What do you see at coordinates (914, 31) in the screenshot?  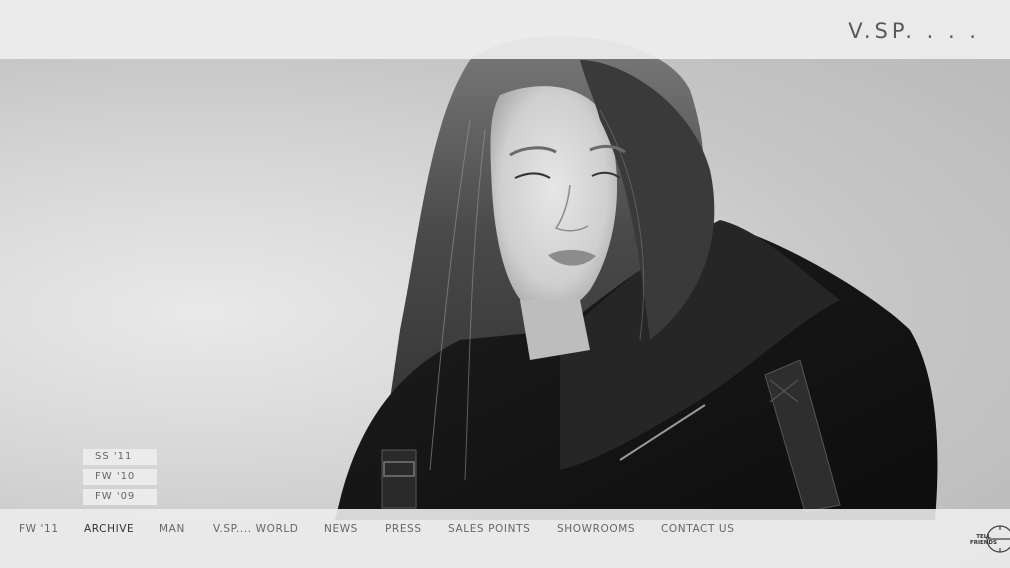 I see `brand-logo: V.SP. . . .` at bounding box center [914, 31].